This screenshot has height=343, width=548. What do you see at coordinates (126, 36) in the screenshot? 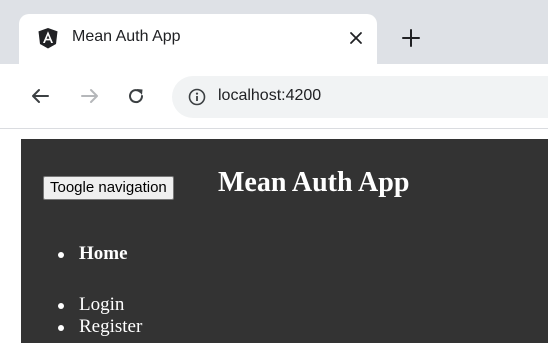
I see `tab-title: Mean Auth App` at bounding box center [126, 36].